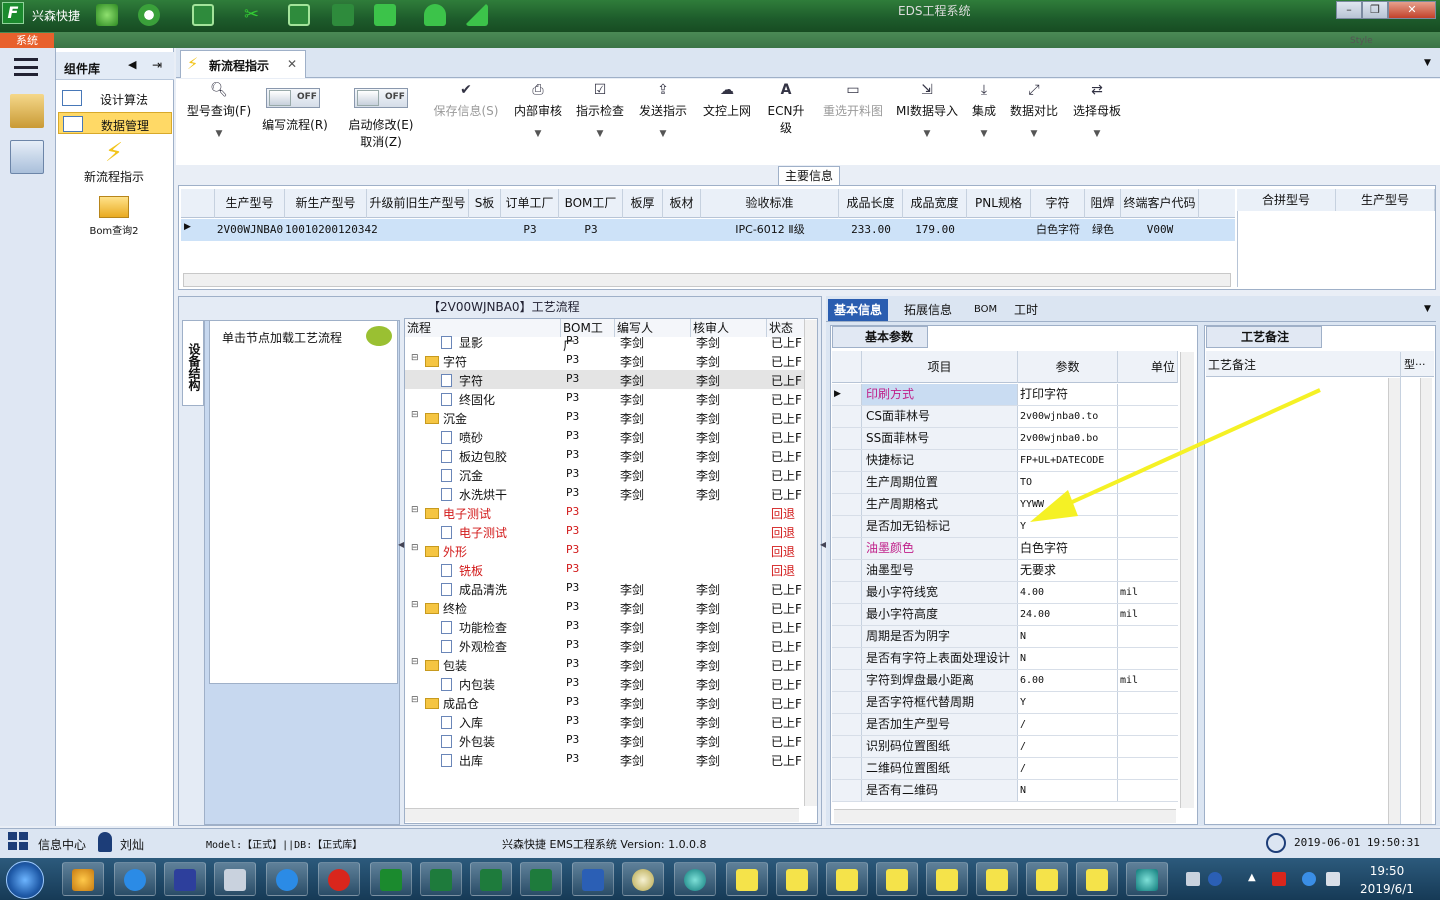 The width and height of the screenshot is (1440, 900). Describe the element at coordinates (292, 64) in the screenshot. I see `close-tab-icon: ✕` at that location.